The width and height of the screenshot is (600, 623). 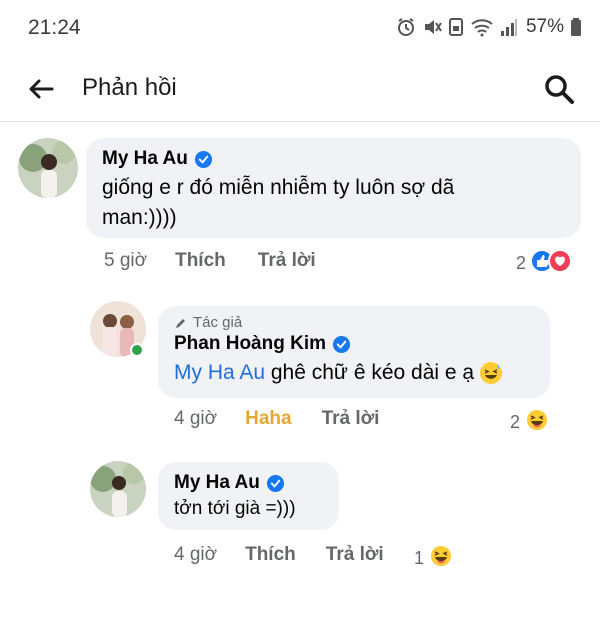 I want to click on back-button, so click(x=41, y=89).